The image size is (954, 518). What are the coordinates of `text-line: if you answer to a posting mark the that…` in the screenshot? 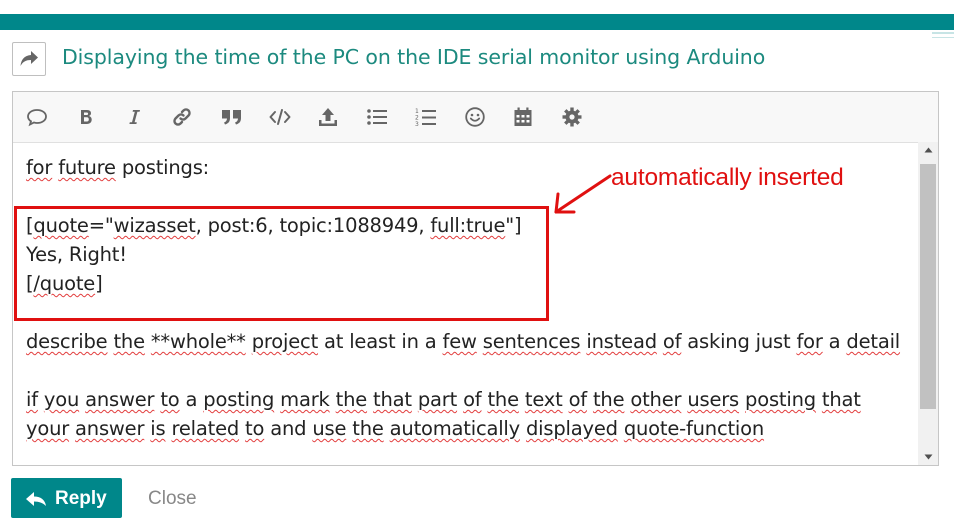 It's located at (443, 399).